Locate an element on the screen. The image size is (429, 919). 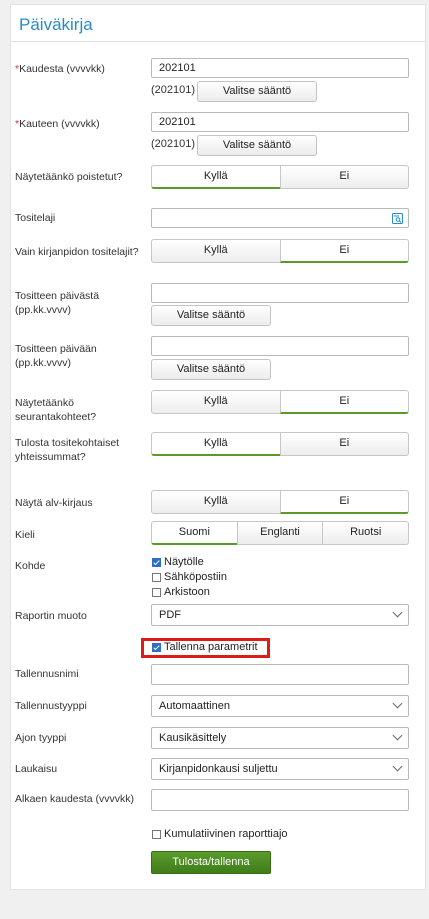
kaudesta-rule-button: Valitse sääntö is located at coordinates (257, 91).